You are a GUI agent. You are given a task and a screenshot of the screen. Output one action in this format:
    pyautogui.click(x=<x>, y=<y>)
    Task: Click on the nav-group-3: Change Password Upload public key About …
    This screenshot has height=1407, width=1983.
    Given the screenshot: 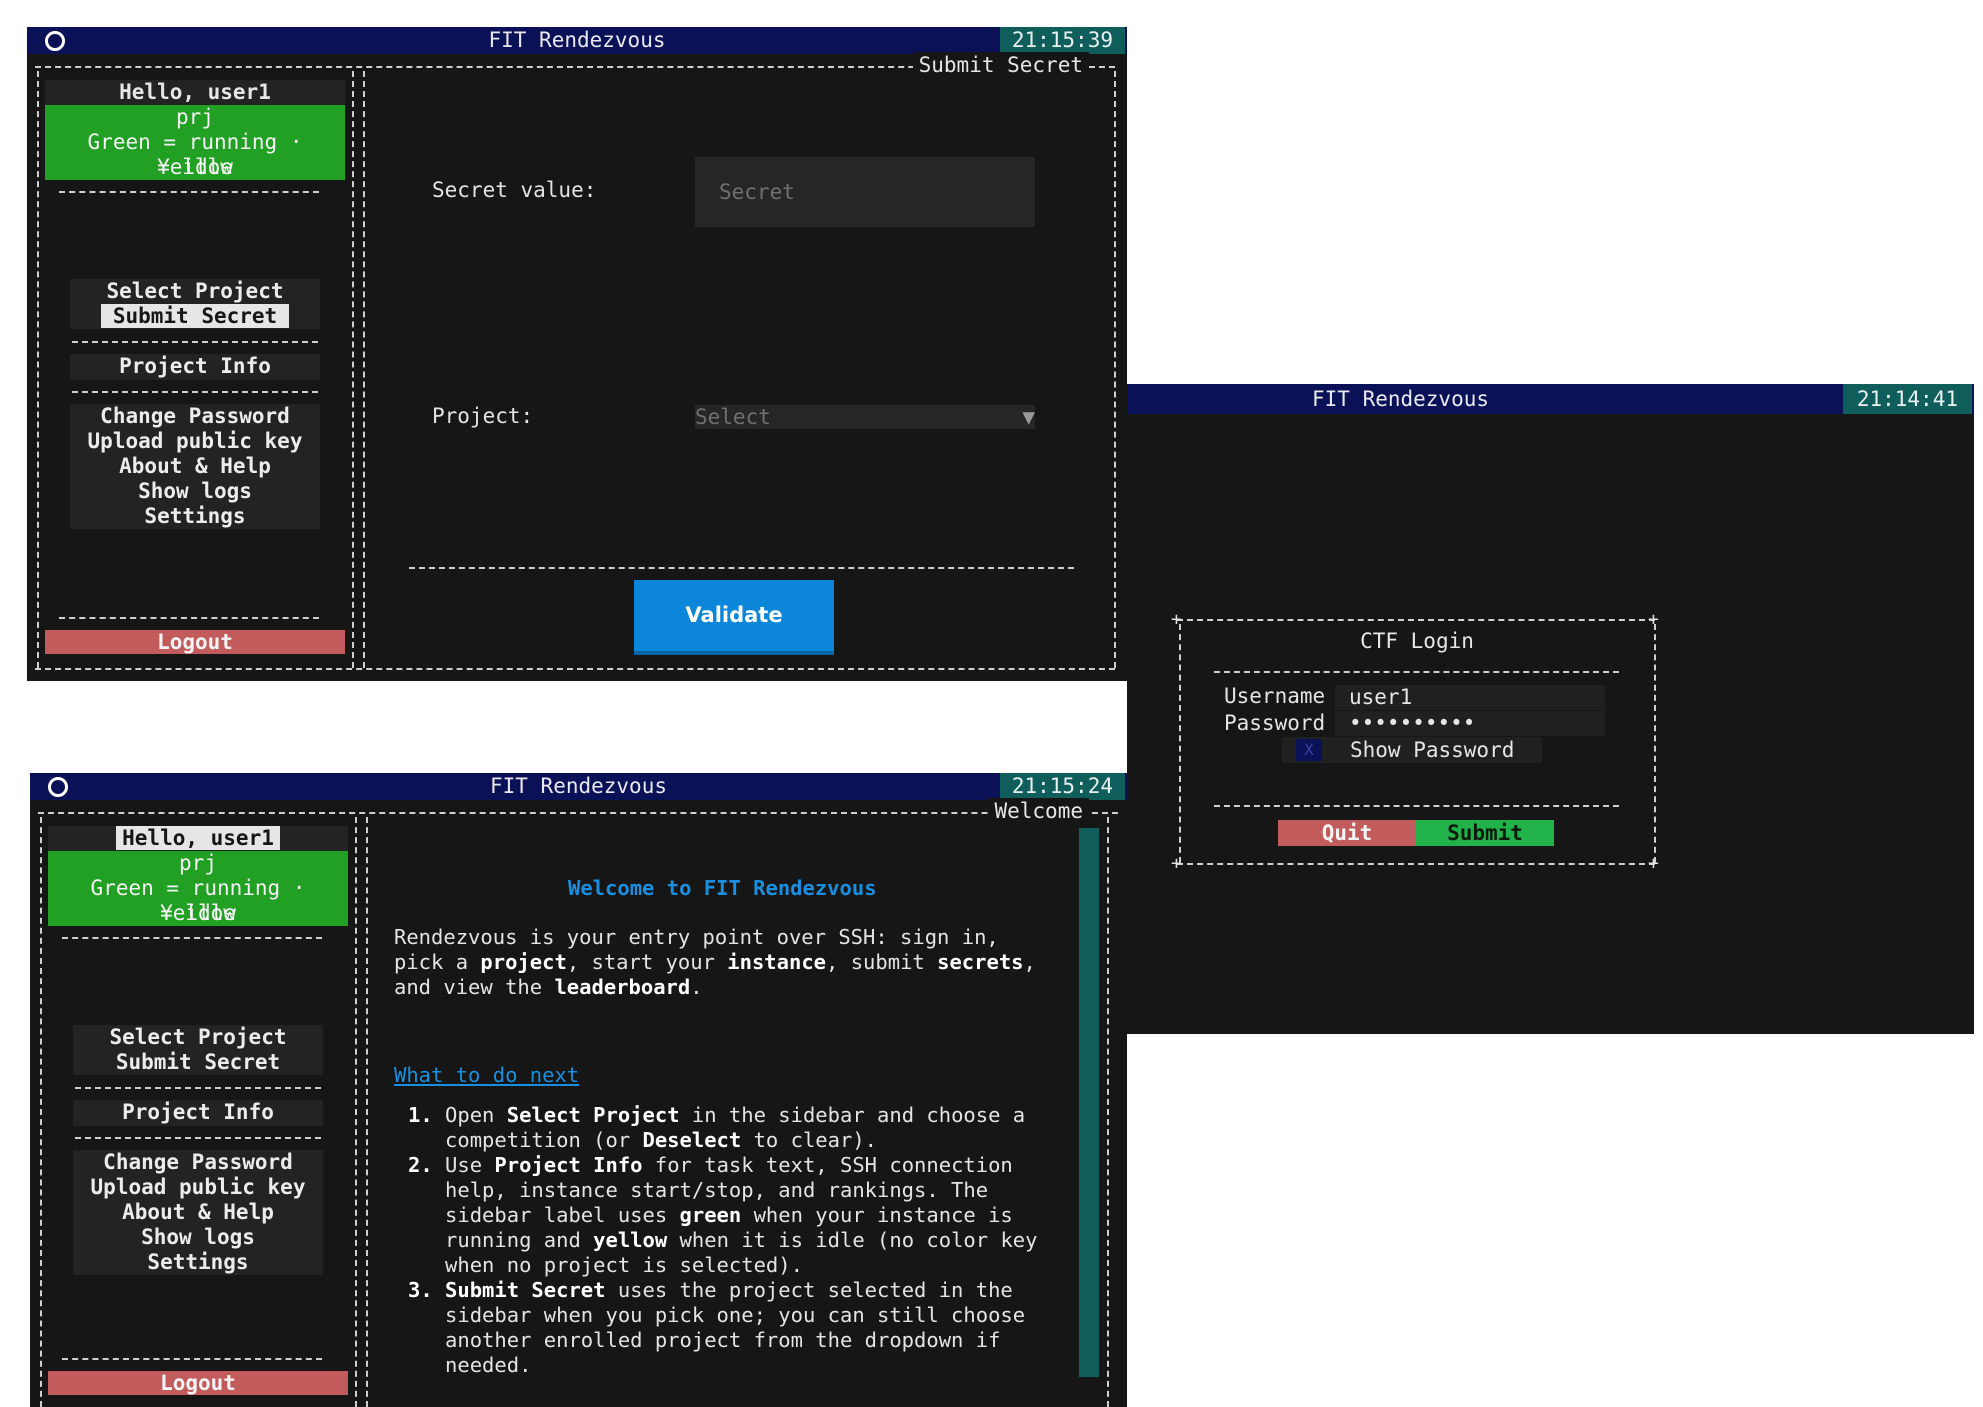 What is the action you would take?
    pyautogui.click(x=195, y=466)
    